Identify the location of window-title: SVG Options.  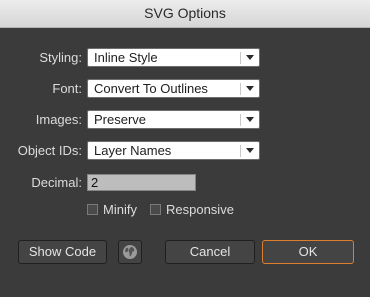
(185, 13).